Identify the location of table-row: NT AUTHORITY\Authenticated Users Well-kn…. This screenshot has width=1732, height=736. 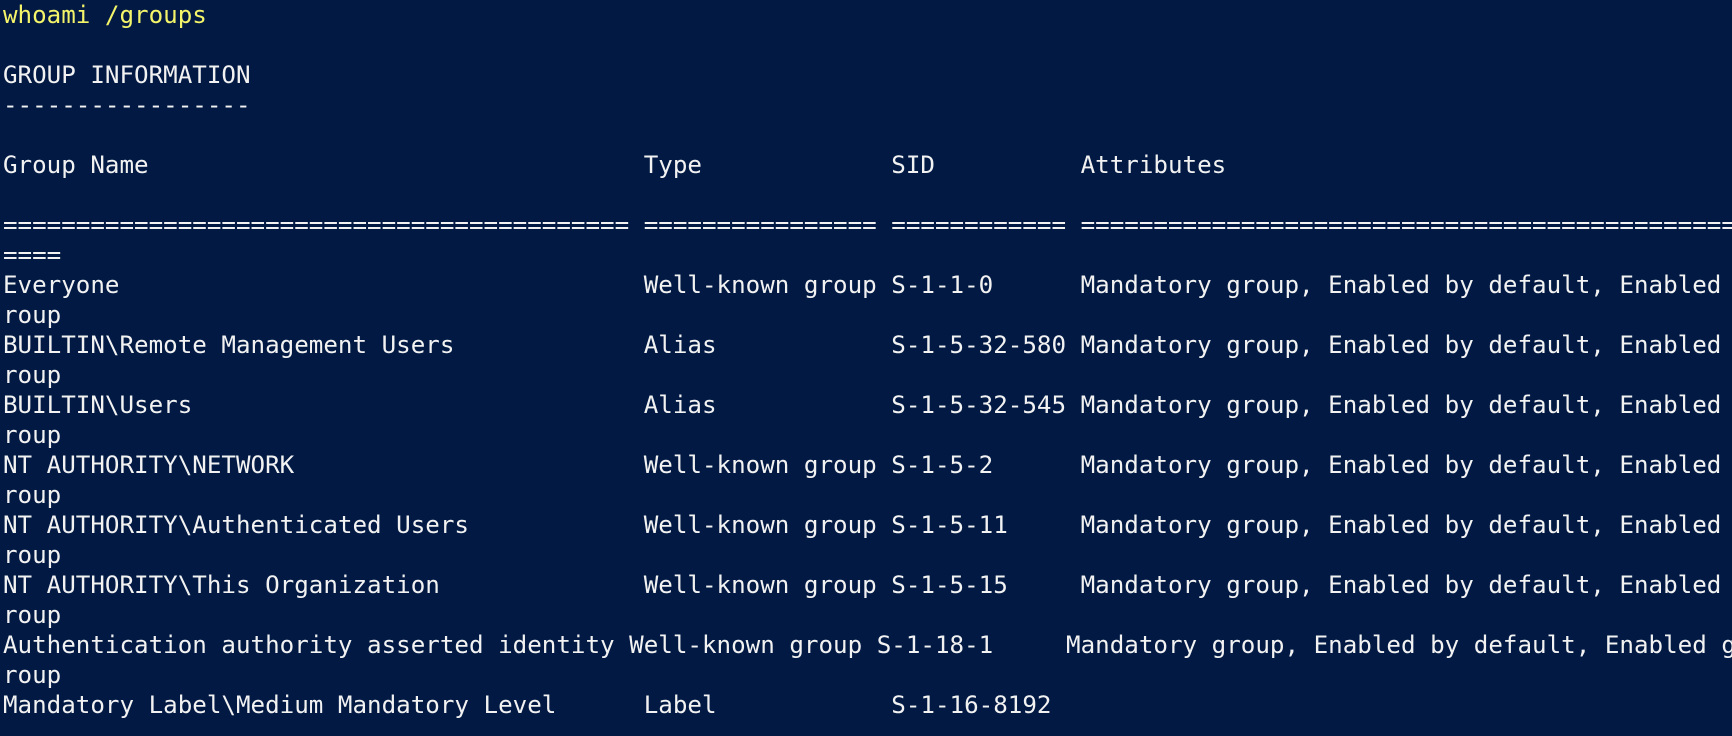
(867, 525).